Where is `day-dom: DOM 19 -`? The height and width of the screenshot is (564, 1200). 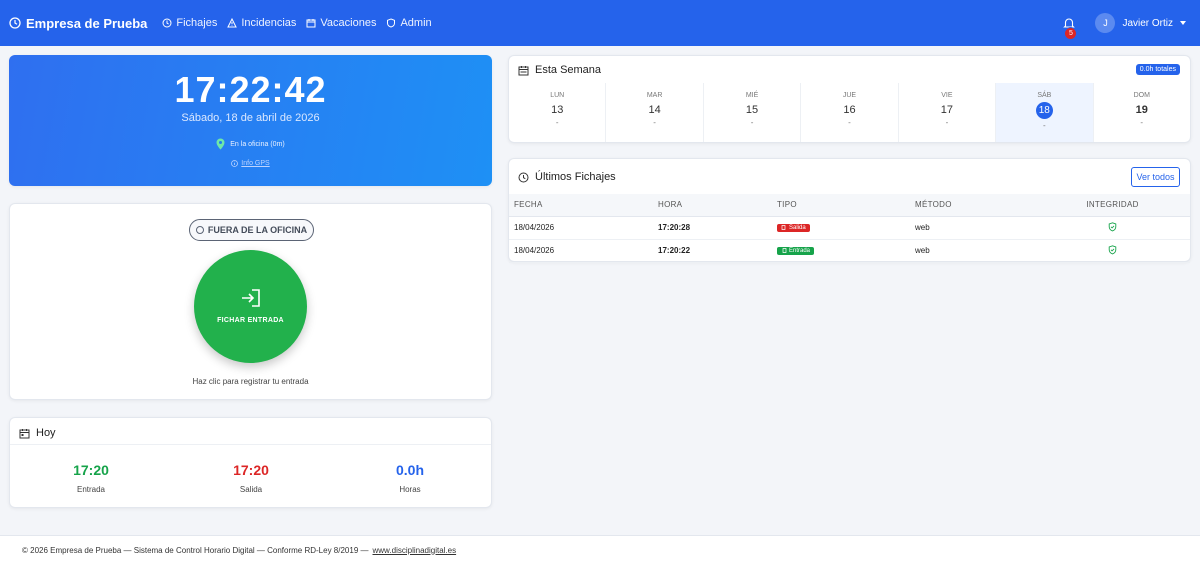 day-dom: DOM 19 - is located at coordinates (1142, 112).